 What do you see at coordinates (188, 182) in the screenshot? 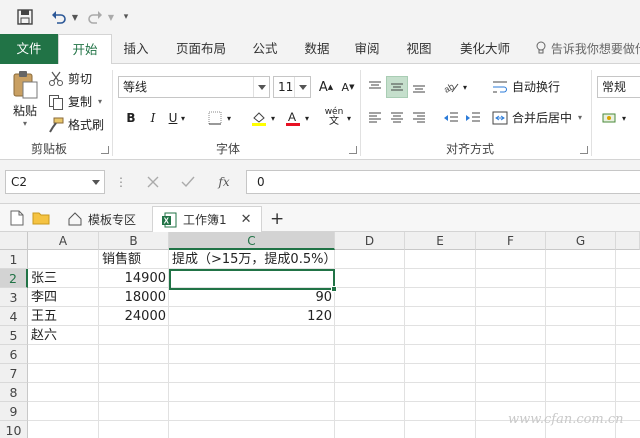
I see `confirm-entry-icon` at bounding box center [188, 182].